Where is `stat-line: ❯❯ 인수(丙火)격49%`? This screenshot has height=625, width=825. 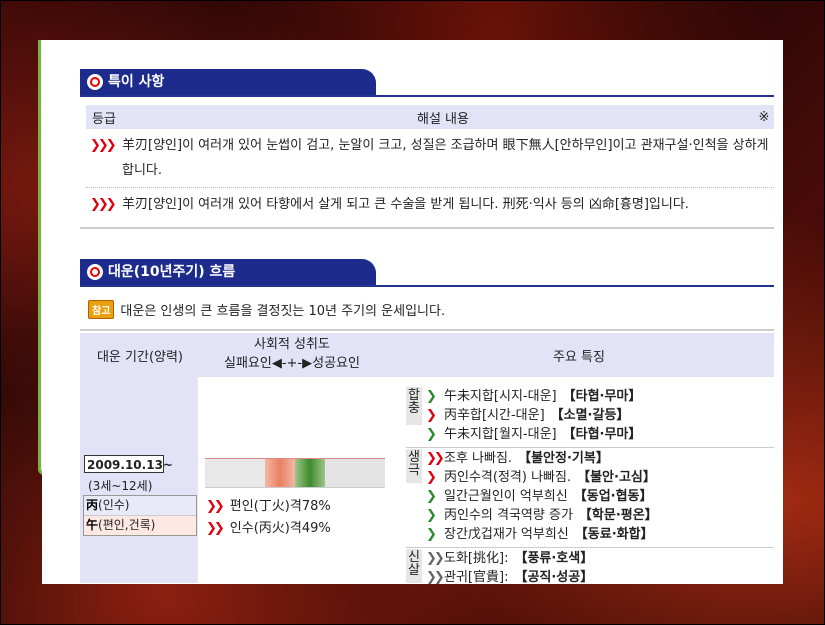
stat-line: ❯❯ 인수(丙火)격49% is located at coordinates (268, 526).